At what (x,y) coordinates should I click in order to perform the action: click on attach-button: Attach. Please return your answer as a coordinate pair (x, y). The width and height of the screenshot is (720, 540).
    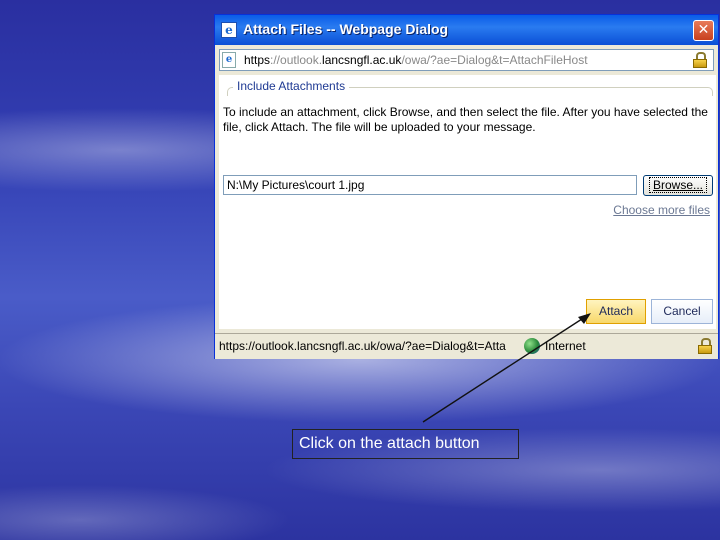
    Looking at the image, I should click on (616, 311).